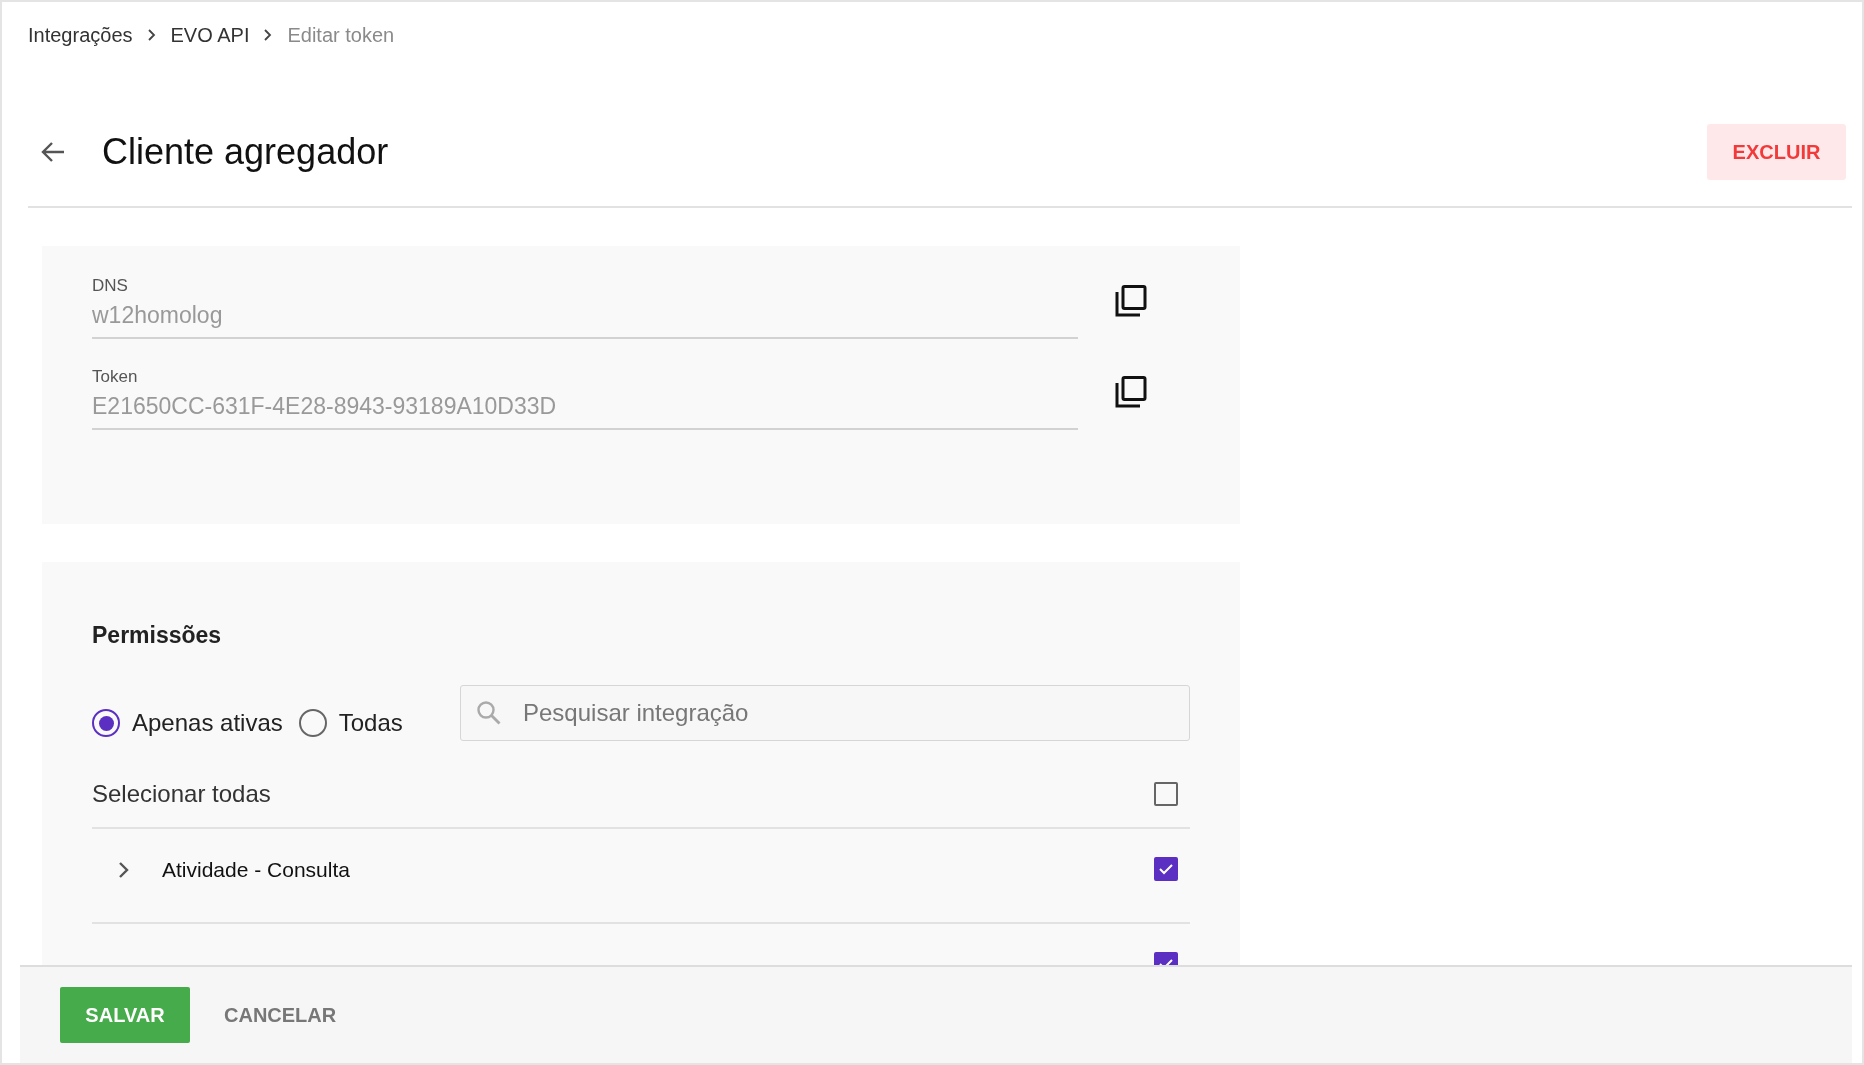 This screenshot has height=1065, width=1864. I want to click on search-field: Pesquisar integração, so click(825, 713).